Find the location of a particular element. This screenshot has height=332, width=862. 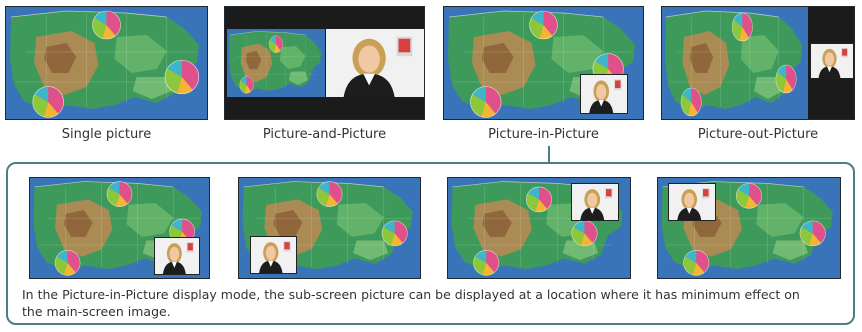

mode-label-picture-out-picture: Picture-out-Picture is located at coordinates (758, 134).